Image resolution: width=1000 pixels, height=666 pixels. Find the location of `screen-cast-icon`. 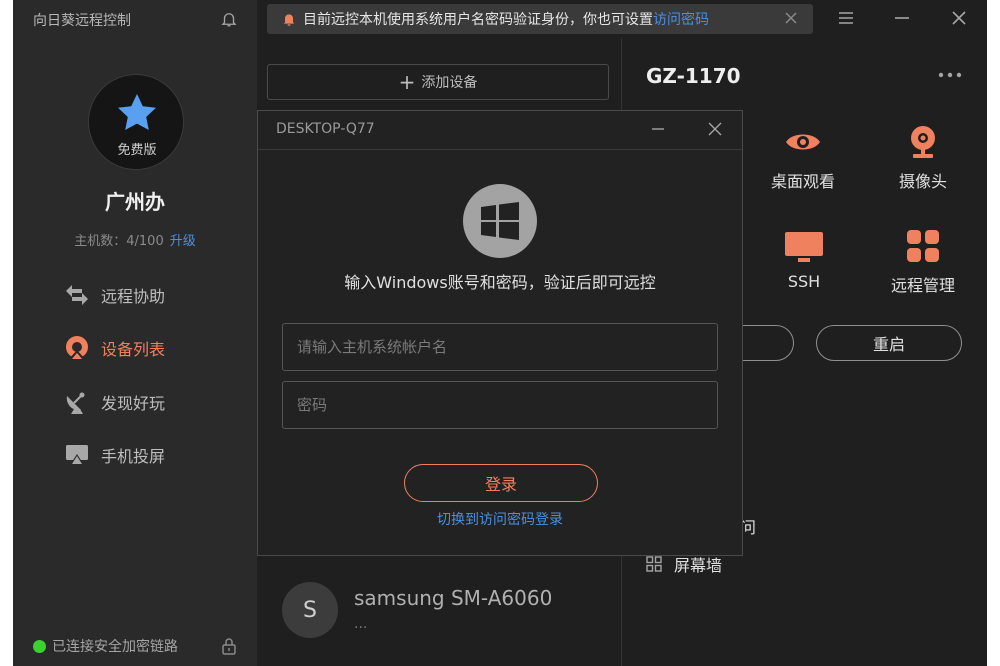

screen-cast-icon is located at coordinates (77, 455).